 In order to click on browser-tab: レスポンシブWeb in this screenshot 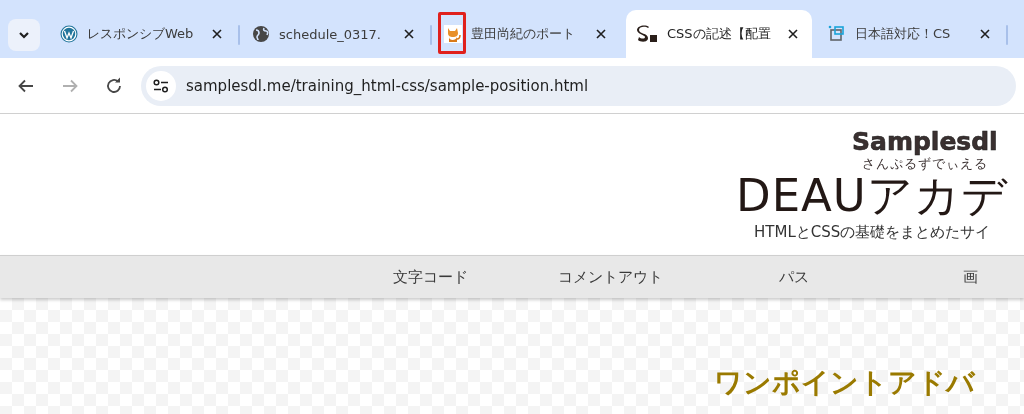, I will do `click(143, 34)`.